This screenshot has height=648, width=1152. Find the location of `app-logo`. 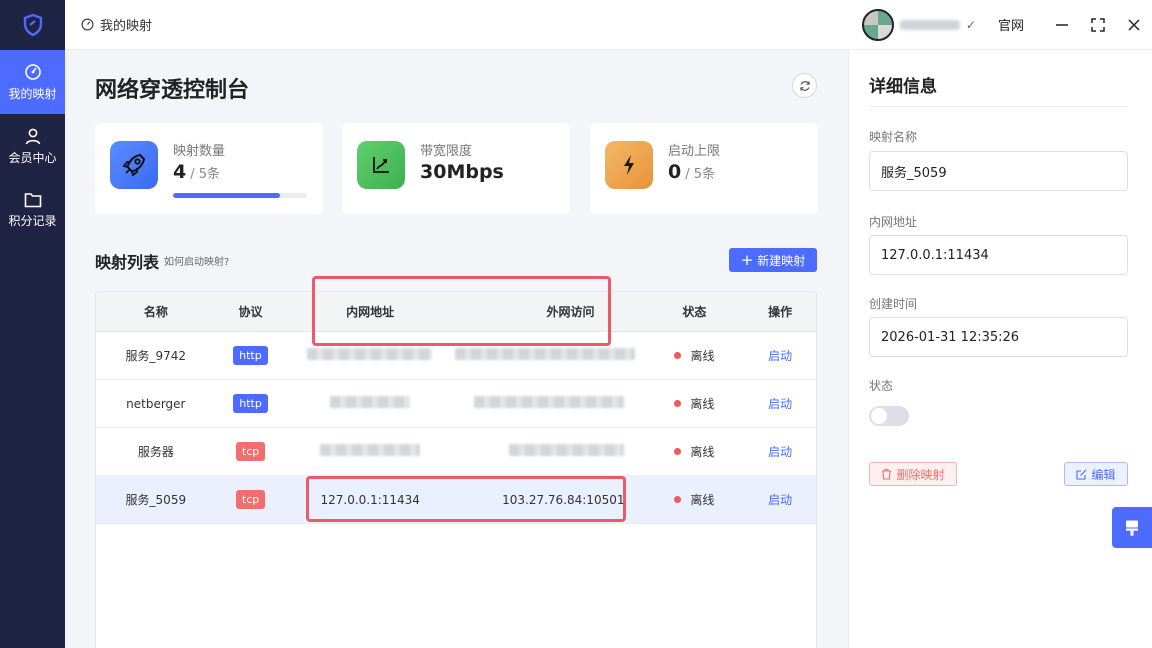

app-logo is located at coordinates (32, 25).